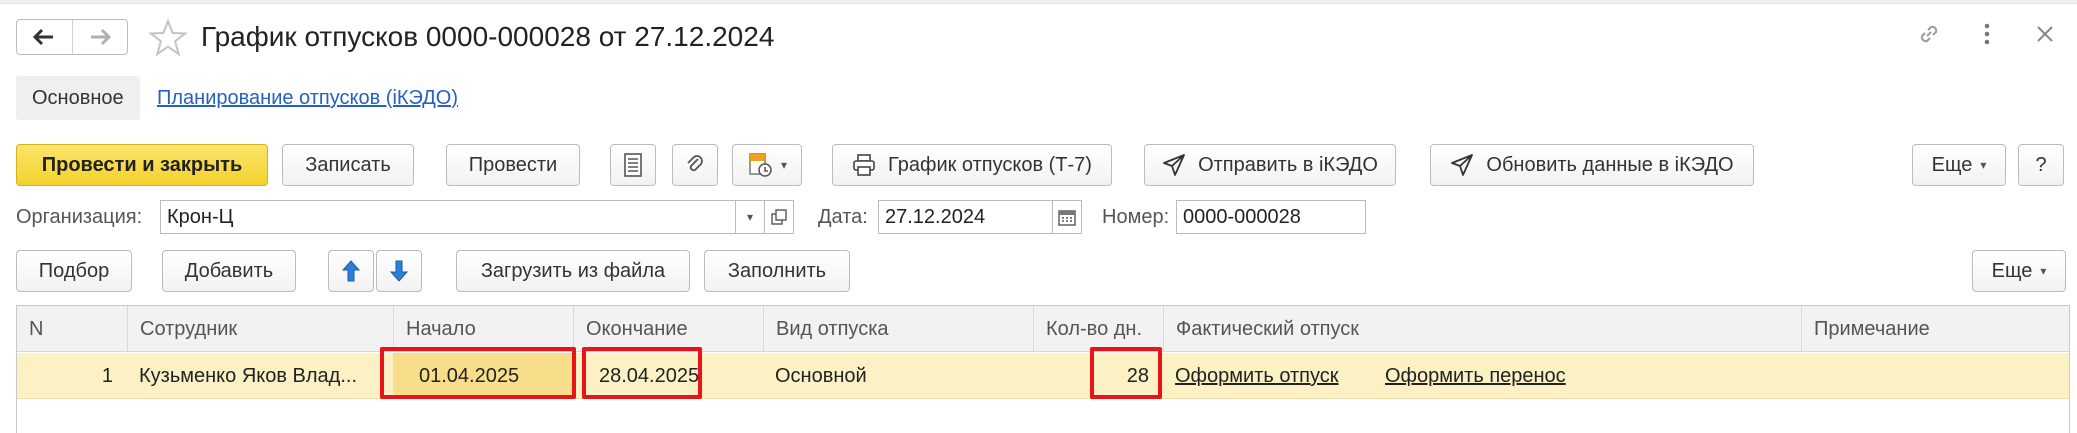 This screenshot has height=433, width=2077. Describe the element at coordinates (2041, 165) in the screenshot. I see `help-button: ?` at that location.